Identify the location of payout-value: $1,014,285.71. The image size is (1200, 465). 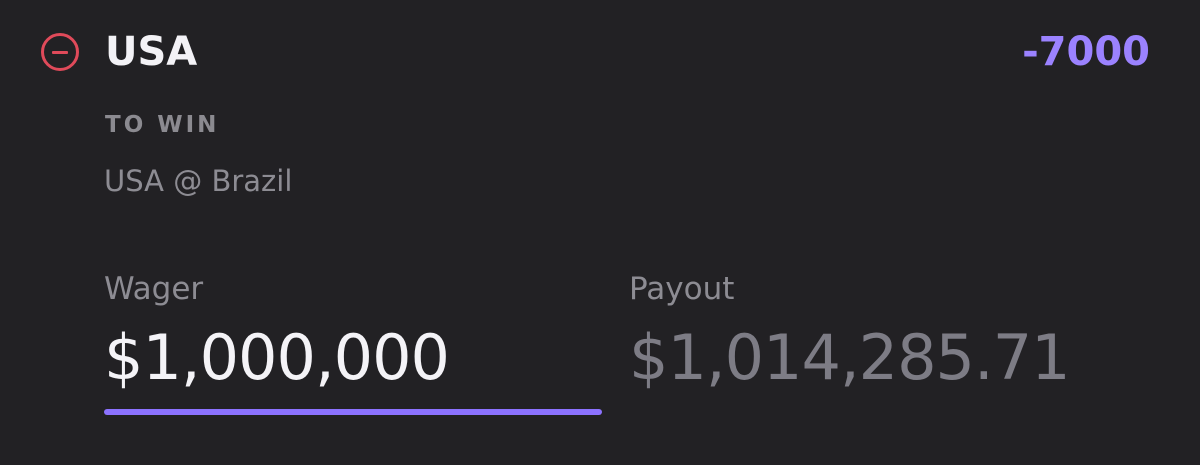
(850, 357).